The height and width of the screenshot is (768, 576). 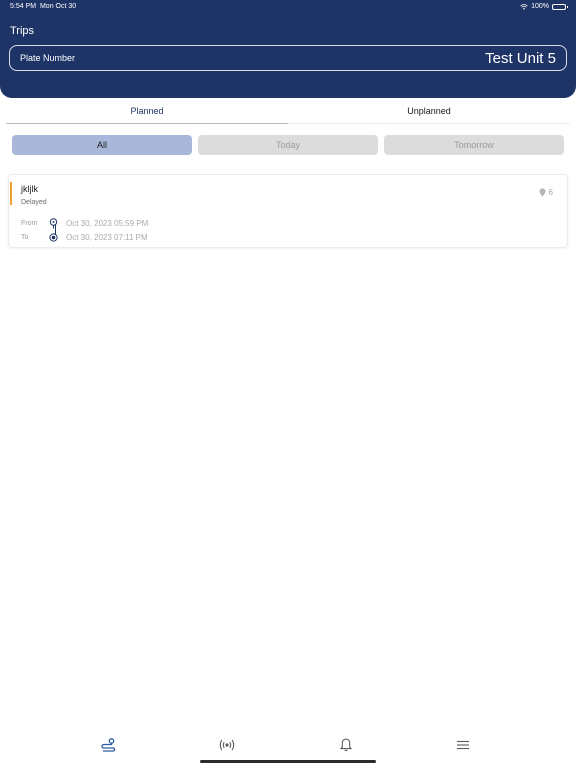 I want to click on nav-signal-button, so click(x=227, y=745).